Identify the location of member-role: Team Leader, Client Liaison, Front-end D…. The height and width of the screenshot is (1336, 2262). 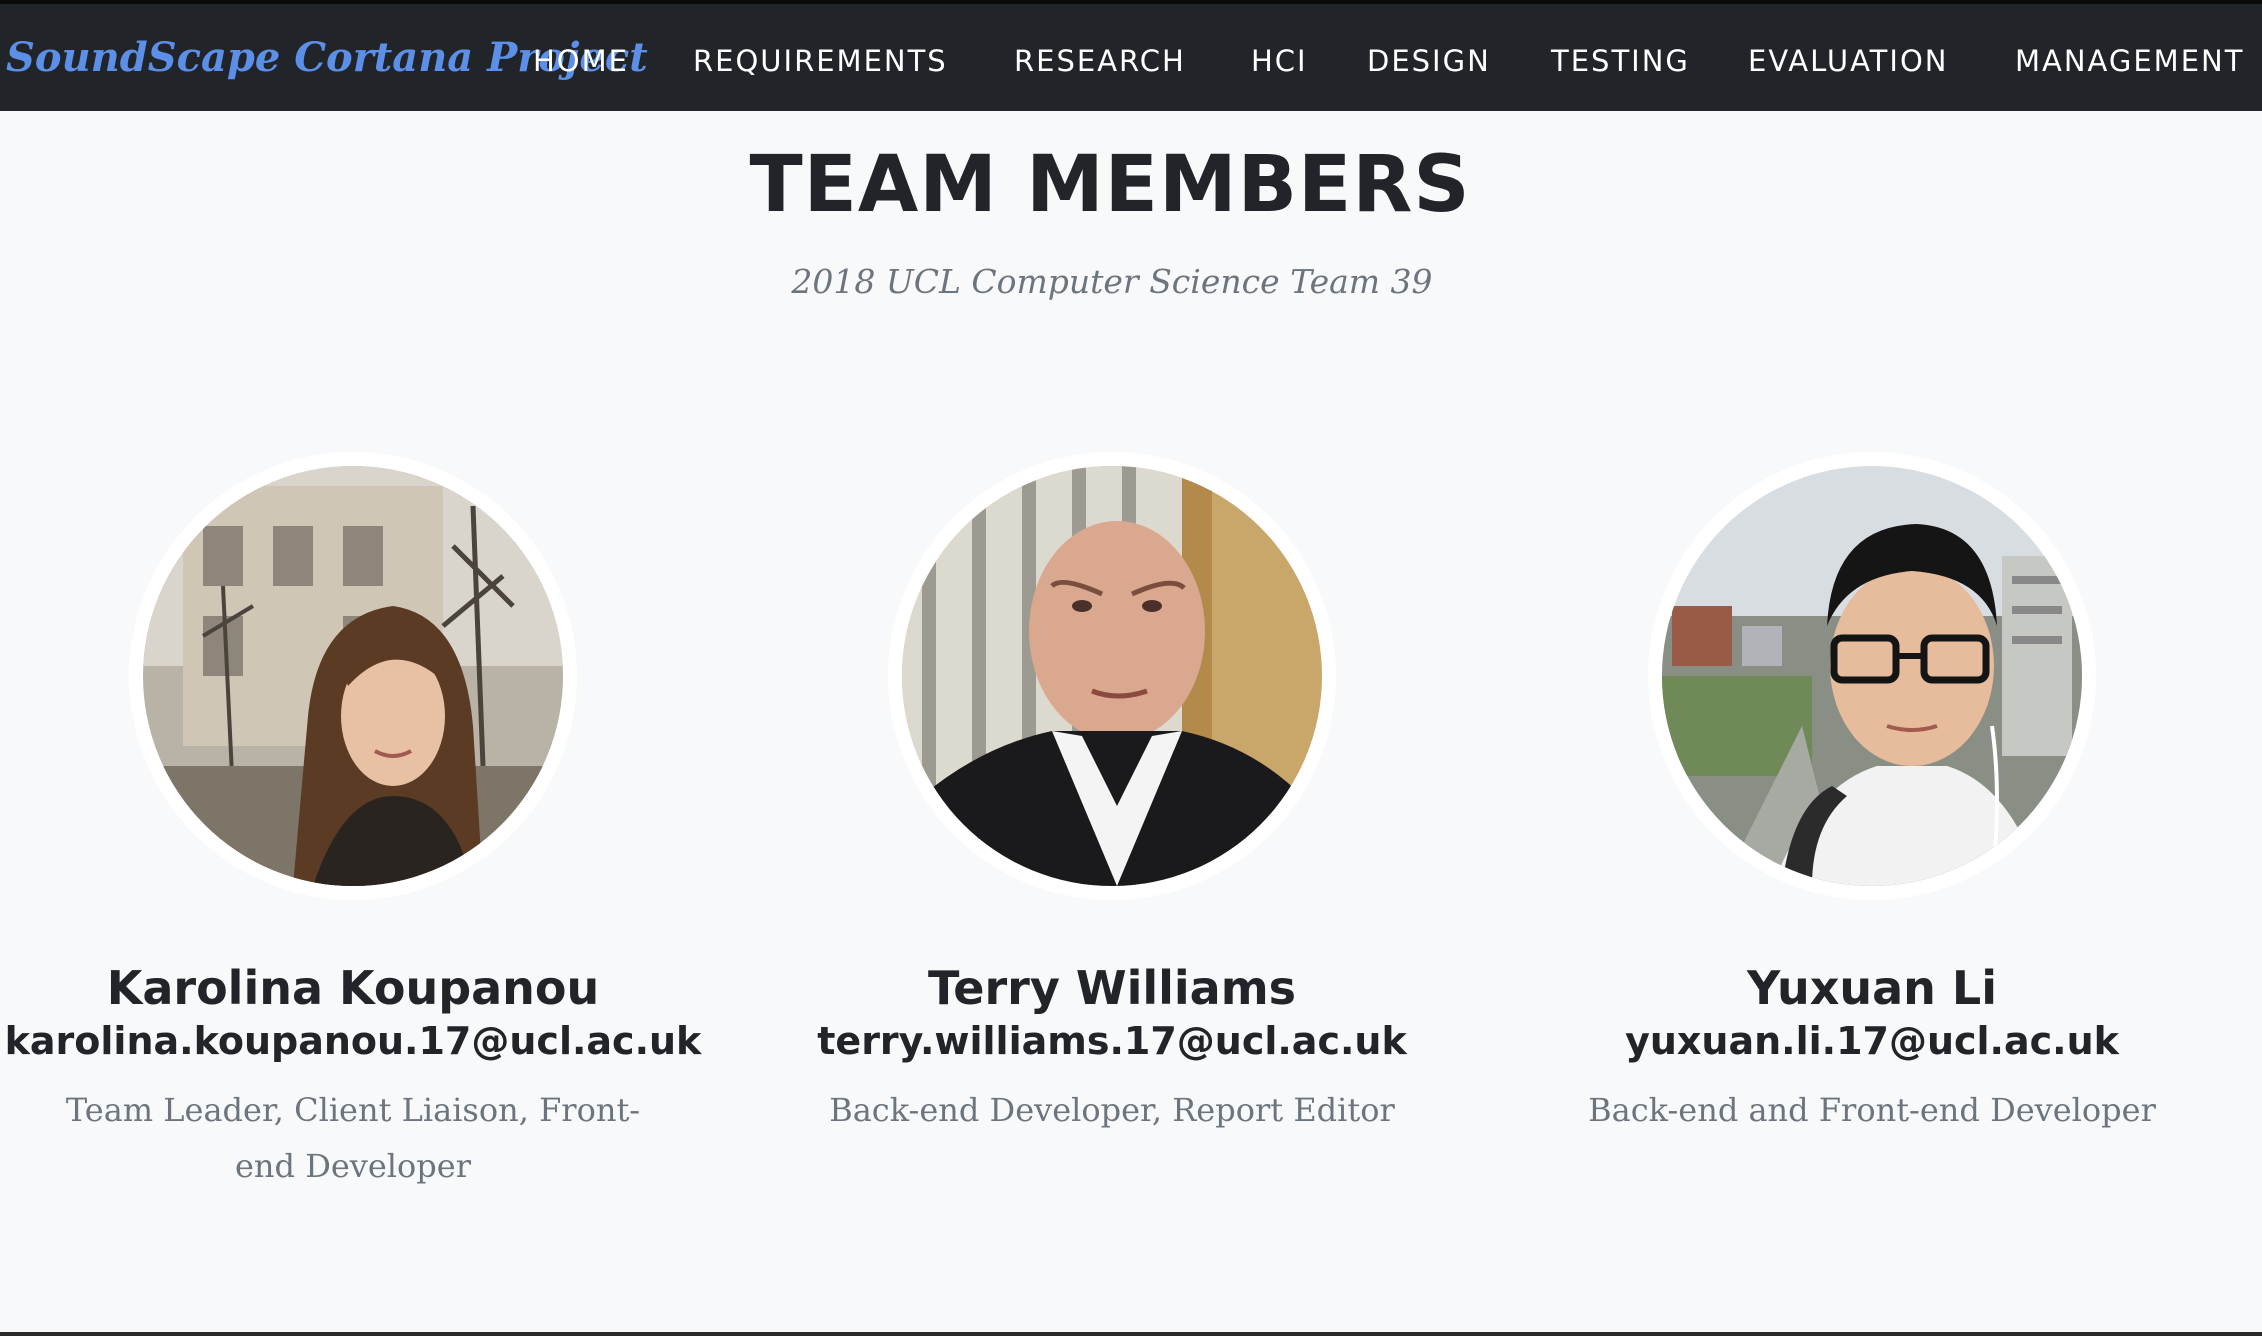
(353, 1138).